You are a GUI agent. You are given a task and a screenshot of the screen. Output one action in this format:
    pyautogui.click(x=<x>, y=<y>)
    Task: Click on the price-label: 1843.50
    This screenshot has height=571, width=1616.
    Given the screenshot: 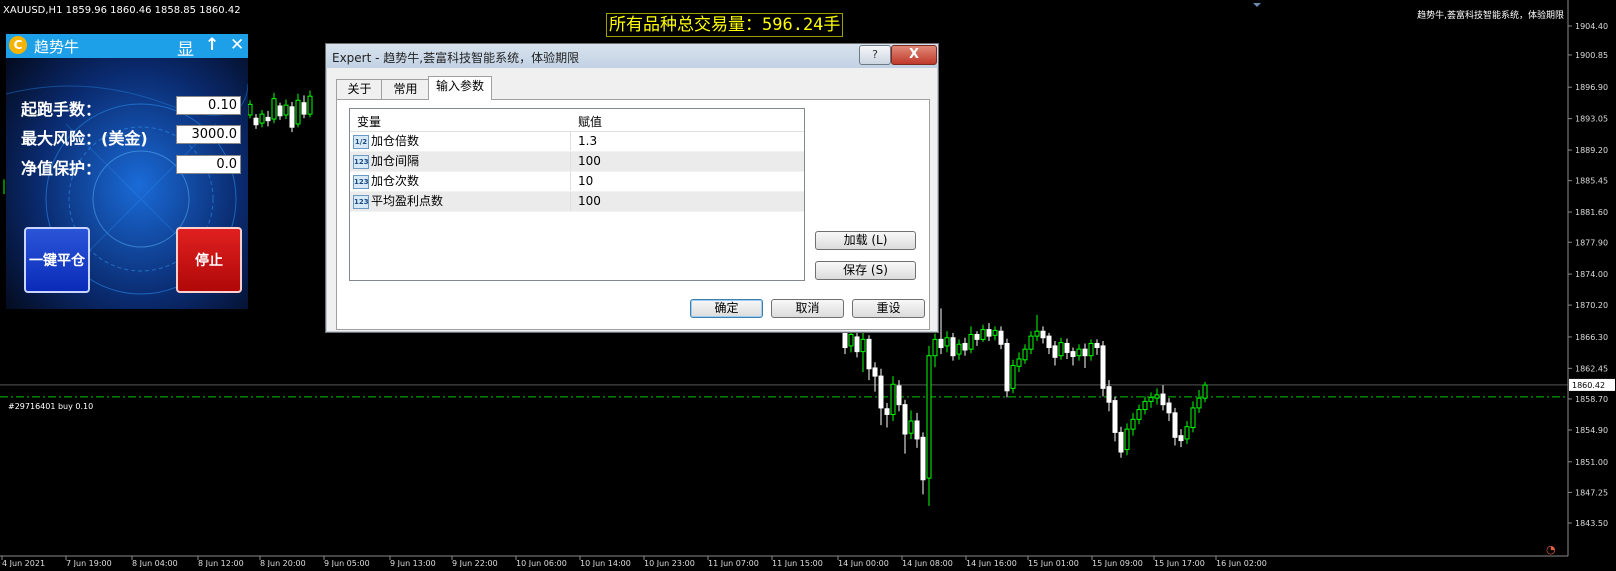 What is the action you would take?
    pyautogui.click(x=1591, y=523)
    